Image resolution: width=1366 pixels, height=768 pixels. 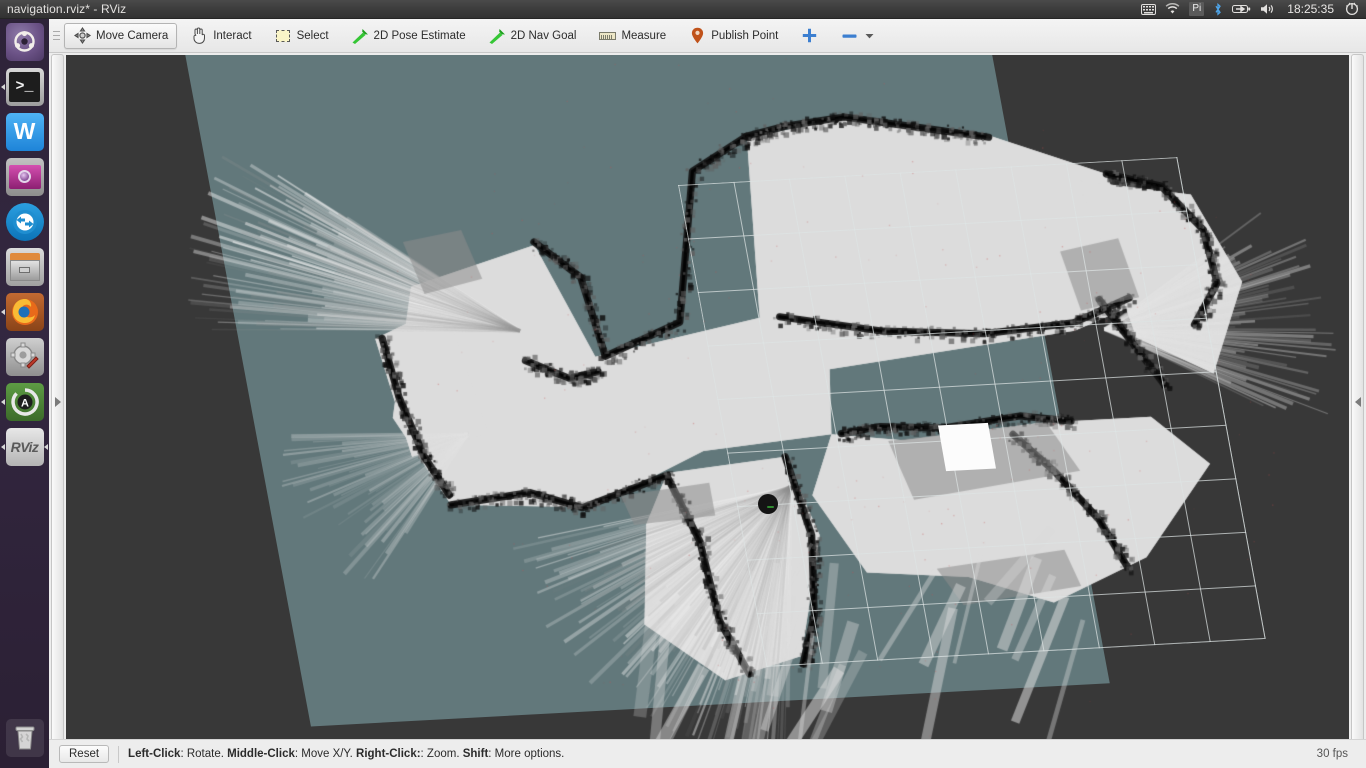 I want to click on launcher-item-rviz: RViz, so click(x=24, y=446).